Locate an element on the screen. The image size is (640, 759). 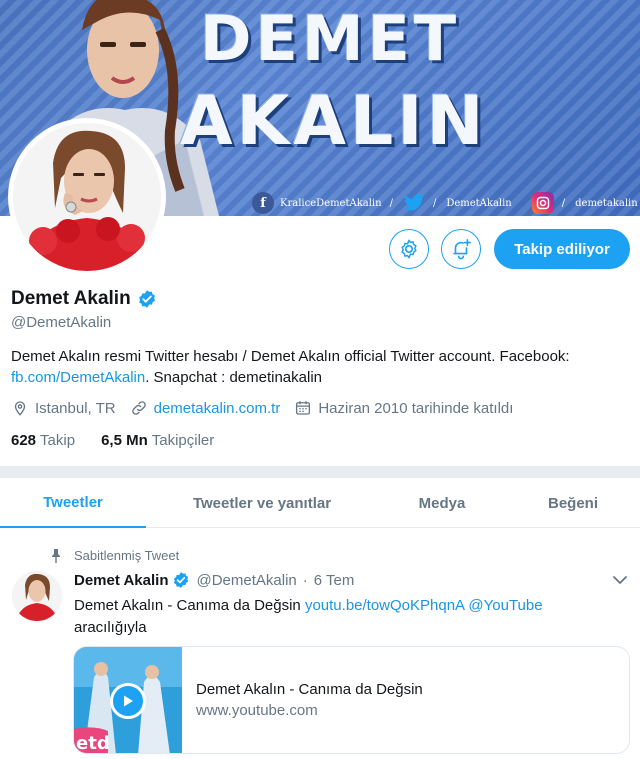
tweet-text-start: Demet Akalın - Canıma da Değsin is located at coordinates (189, 605).